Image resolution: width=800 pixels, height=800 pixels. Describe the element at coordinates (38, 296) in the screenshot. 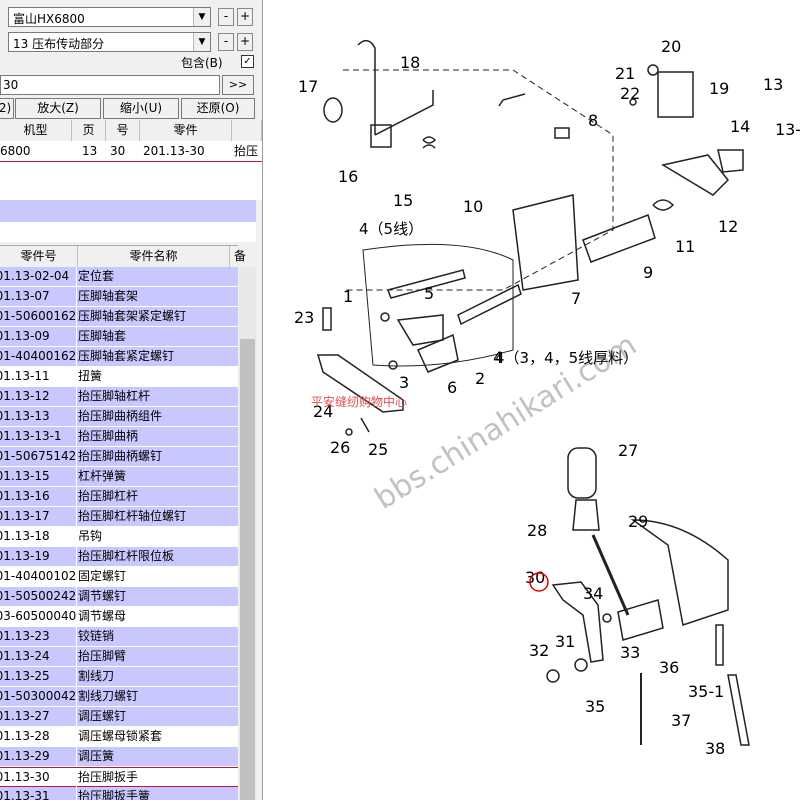

I see `part-number: 201.13-07` at that location.